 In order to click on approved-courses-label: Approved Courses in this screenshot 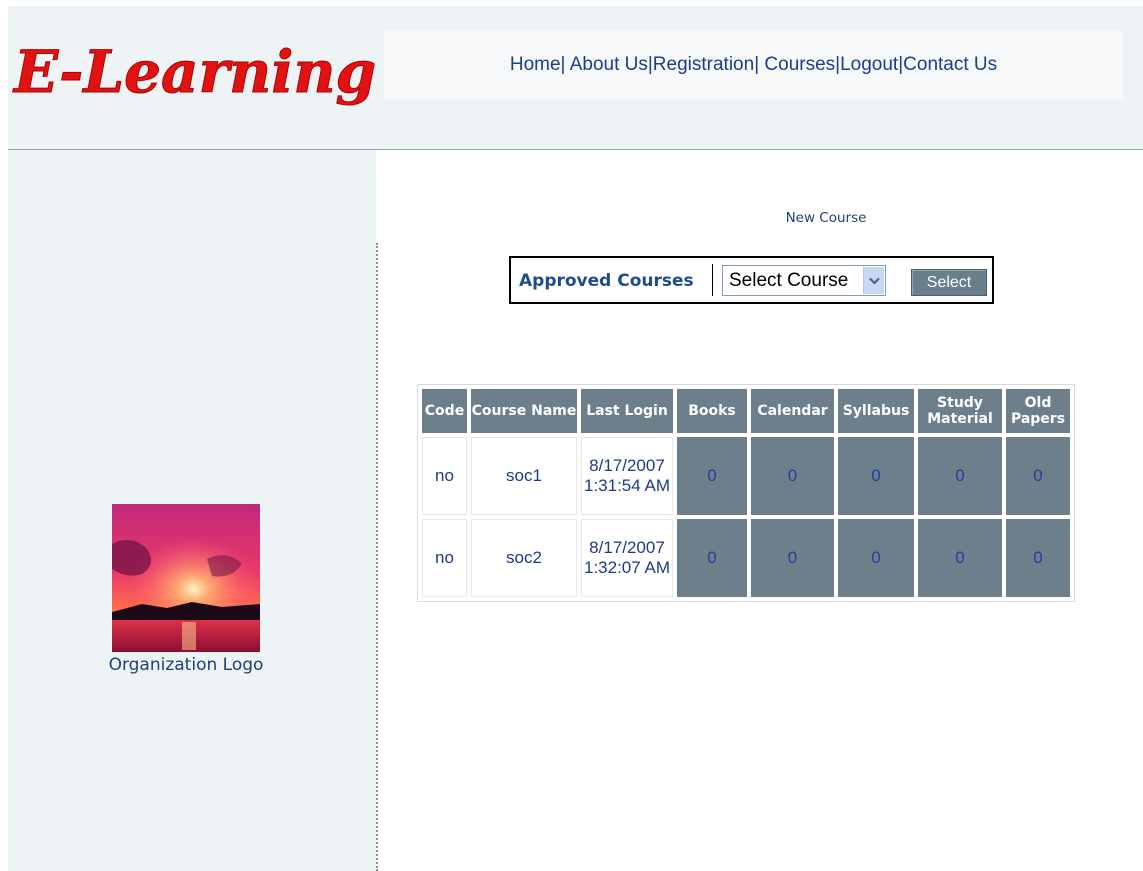, I will do `click(606, 281)`.